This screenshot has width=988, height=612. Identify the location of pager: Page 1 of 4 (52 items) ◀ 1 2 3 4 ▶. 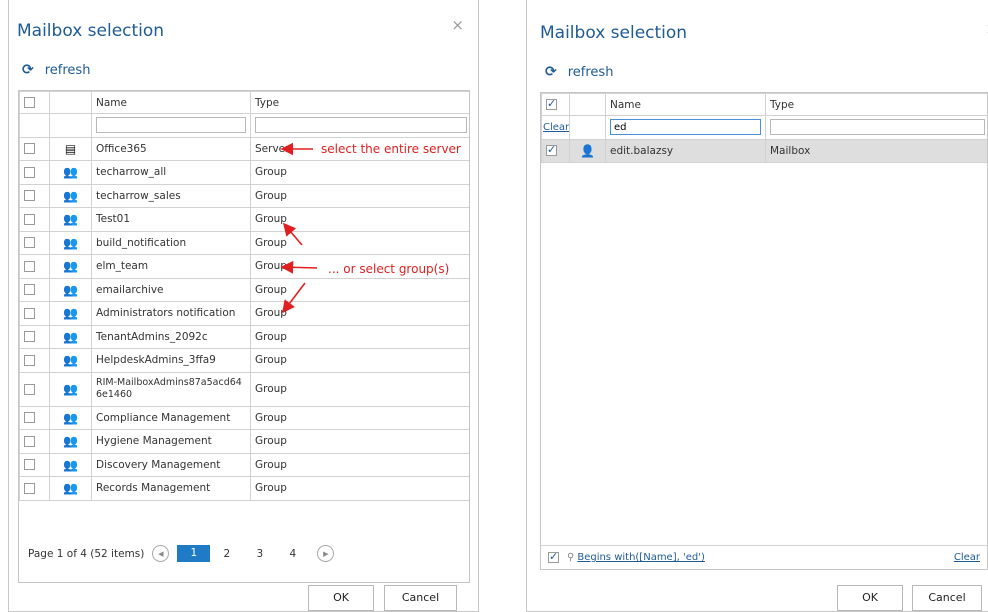
(185, 553).